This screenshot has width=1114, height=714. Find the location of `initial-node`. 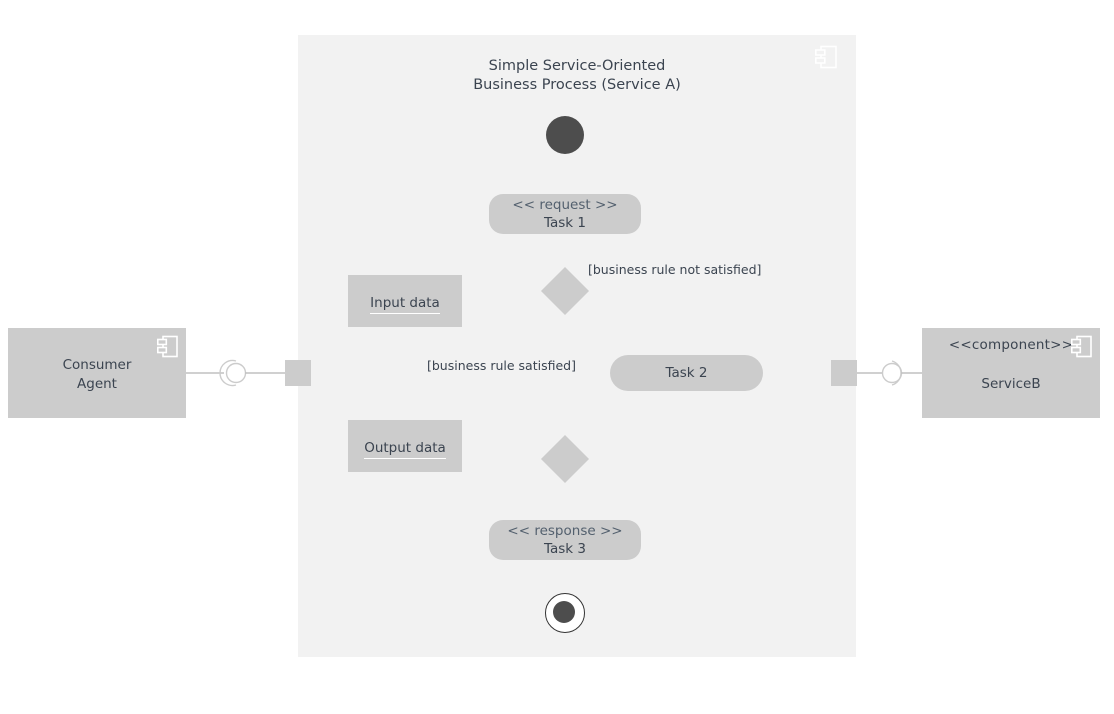

initial-node is located at coordinates (565, 135).